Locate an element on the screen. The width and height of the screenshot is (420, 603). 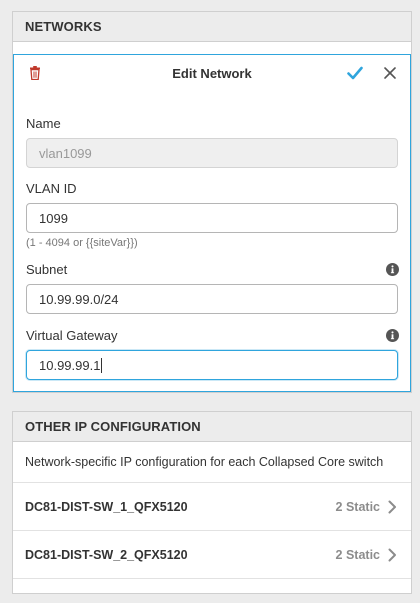
vlan-id-value: 1099 is located at coordinates (53, 218).